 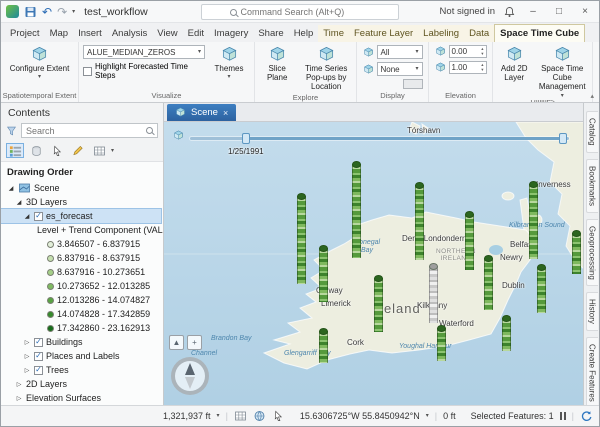 I want to click on ribbon-tab-project: Project, so click(x=25, y=33).